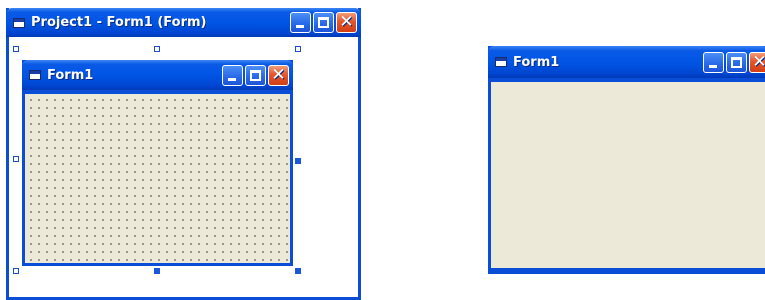  I want to click on designer-maximize-button, so click(323, 22).